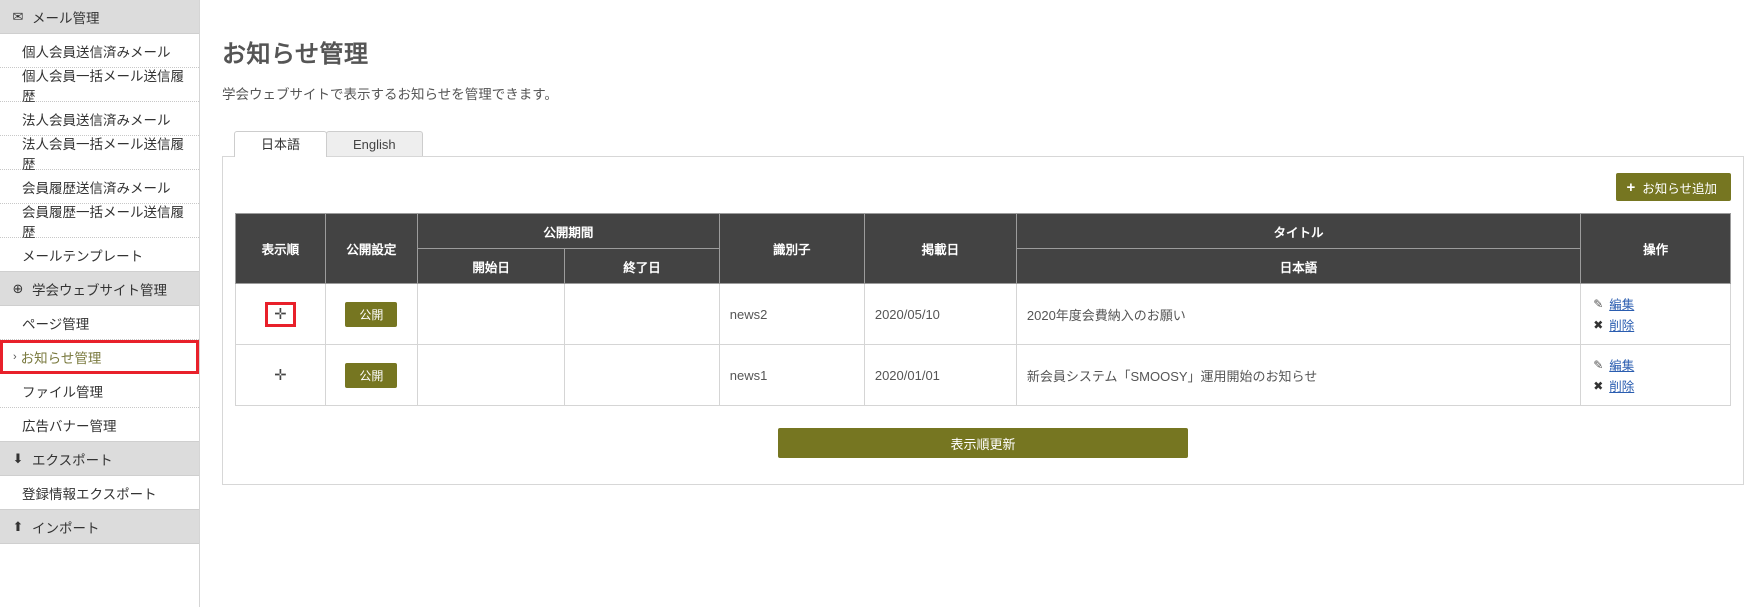 This screenshot has height=607, width=1764. I want to click on sidebar-item-label: 個人会員一括メール送信履歴, so click(103, 86).